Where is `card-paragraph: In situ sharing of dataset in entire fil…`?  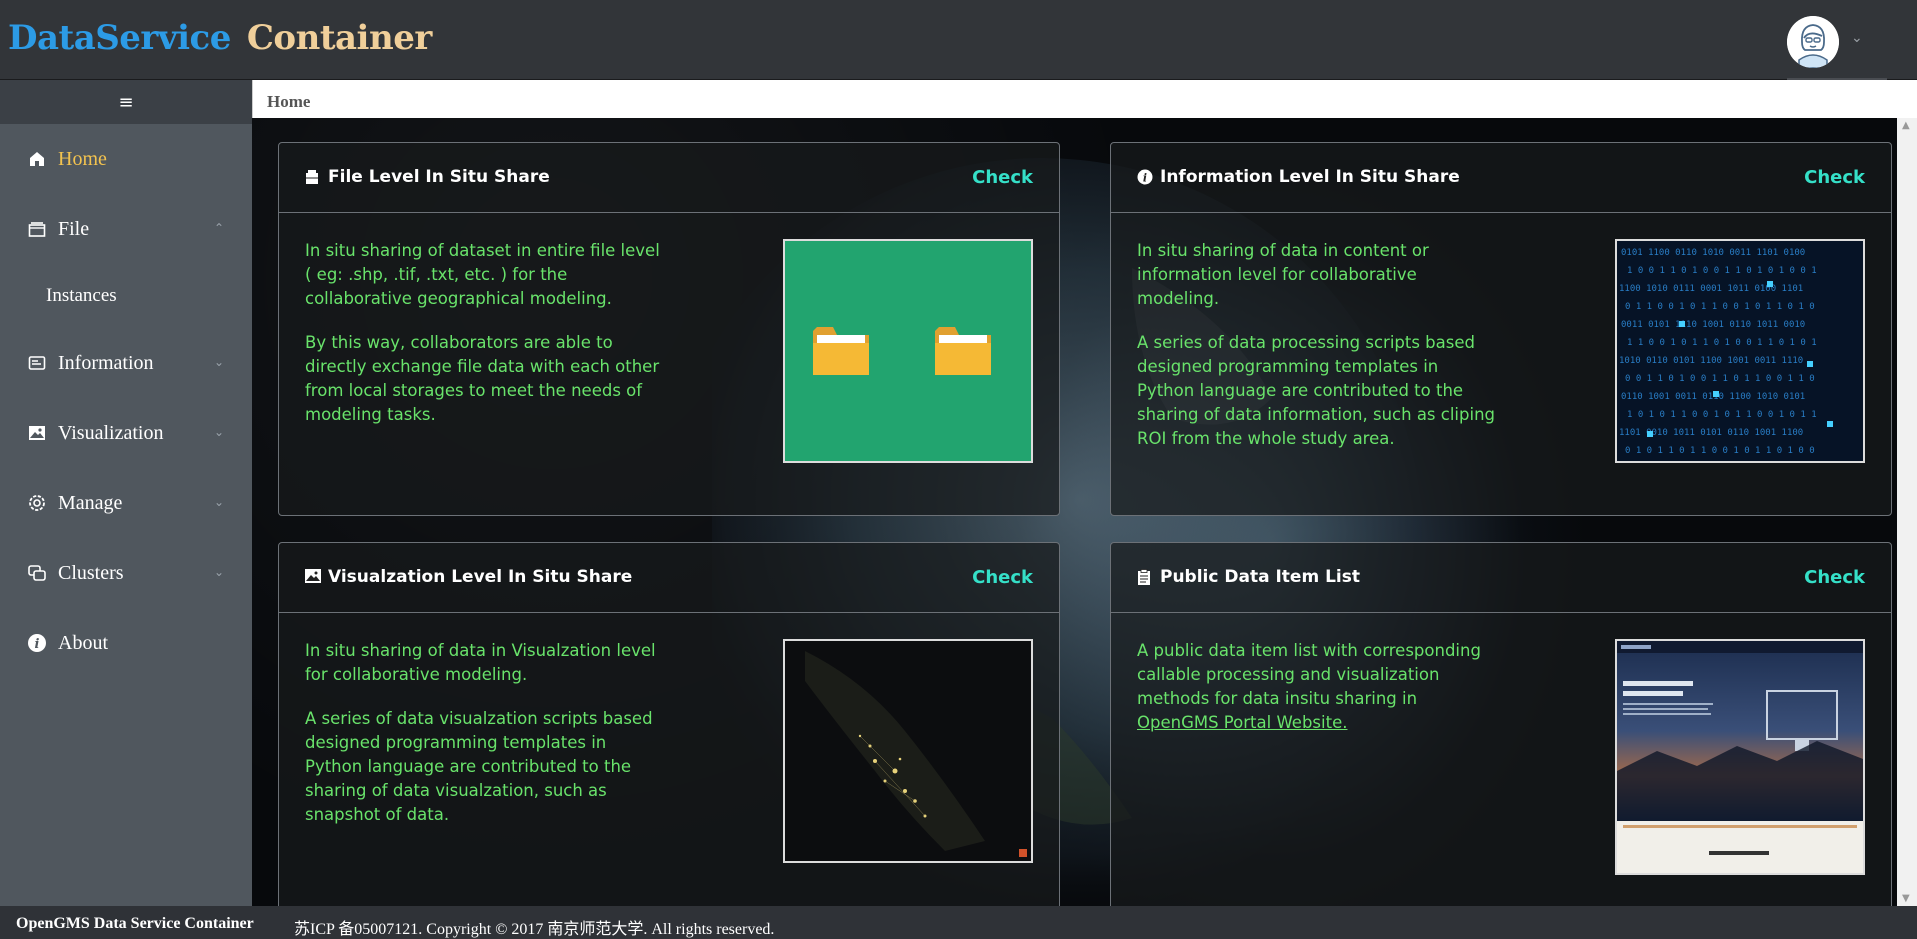 card-paragraph: In situ sharing of dataset in entire fil… is located at coordinates (482, 274).